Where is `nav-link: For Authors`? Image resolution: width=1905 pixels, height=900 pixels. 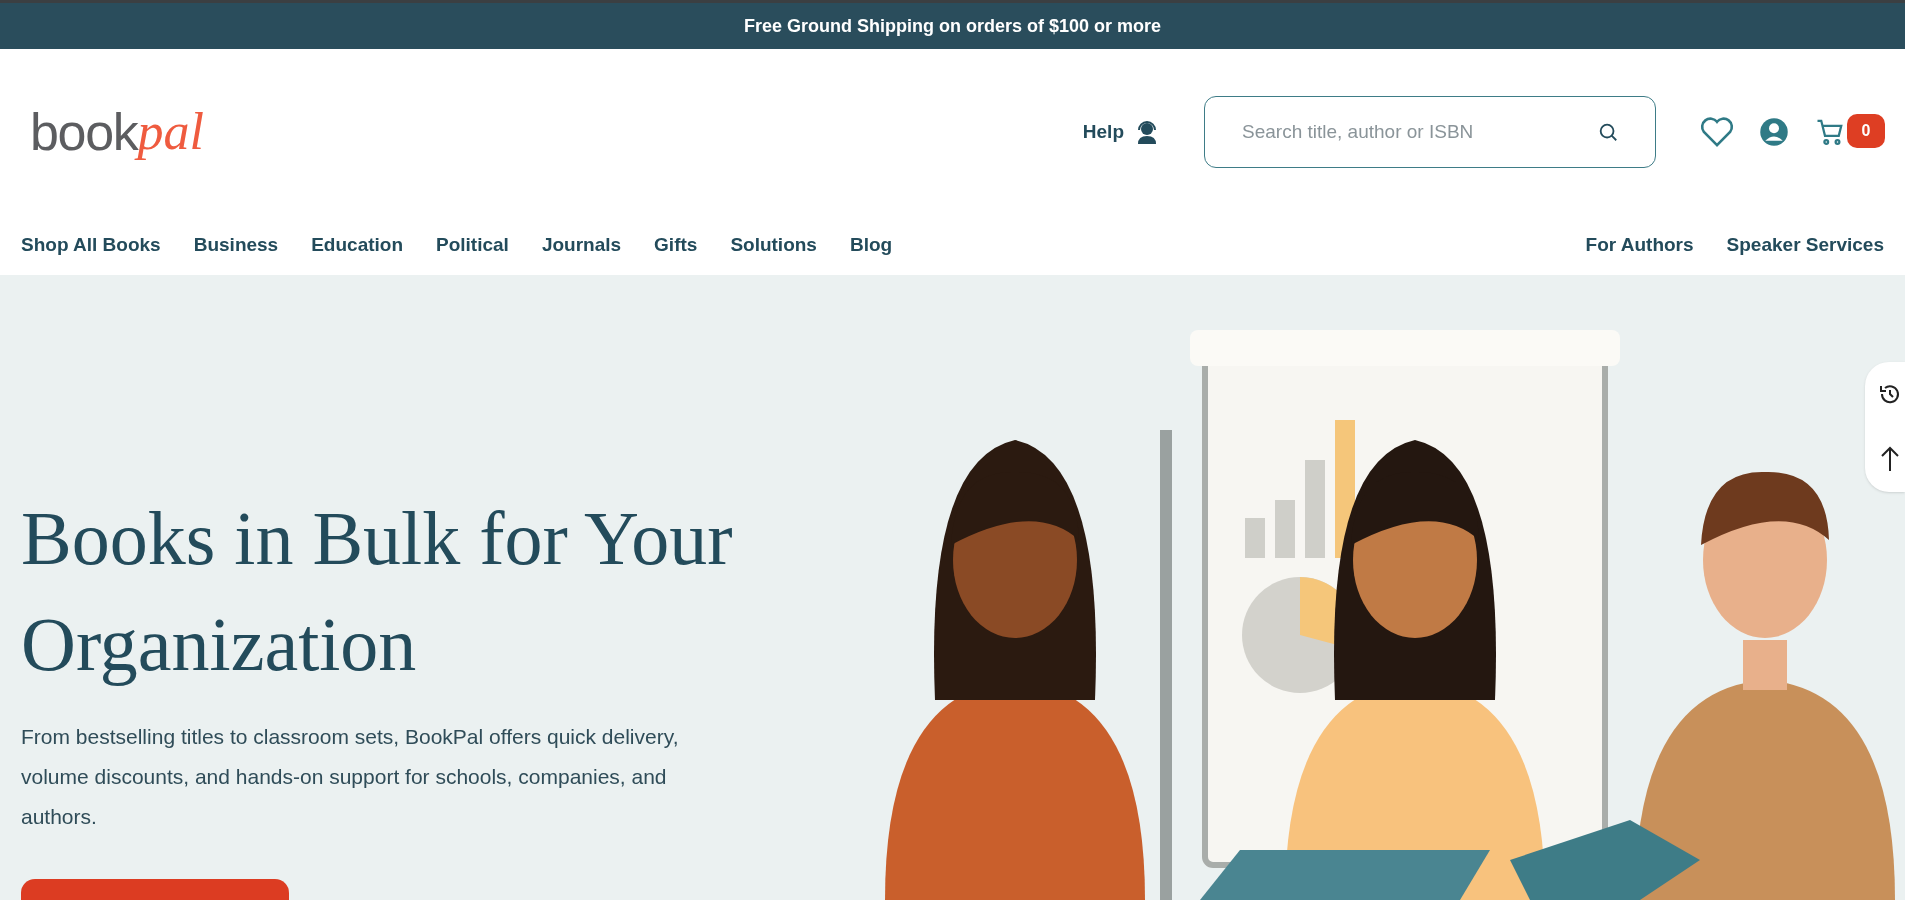 nav-link: For Authors is located at coordinates (1639, 245).